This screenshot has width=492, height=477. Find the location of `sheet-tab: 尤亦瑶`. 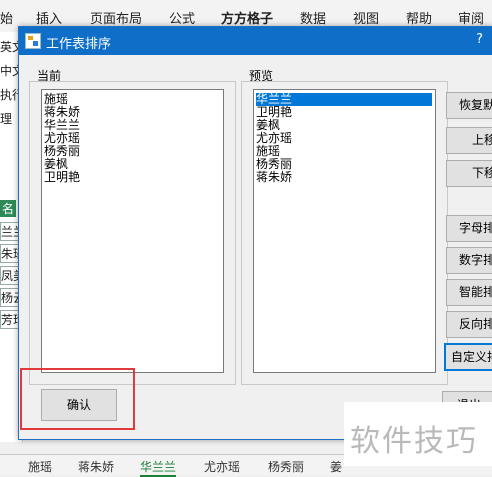

sheet-tab: 尤亦瑶 is located at coordinates (222, 466).